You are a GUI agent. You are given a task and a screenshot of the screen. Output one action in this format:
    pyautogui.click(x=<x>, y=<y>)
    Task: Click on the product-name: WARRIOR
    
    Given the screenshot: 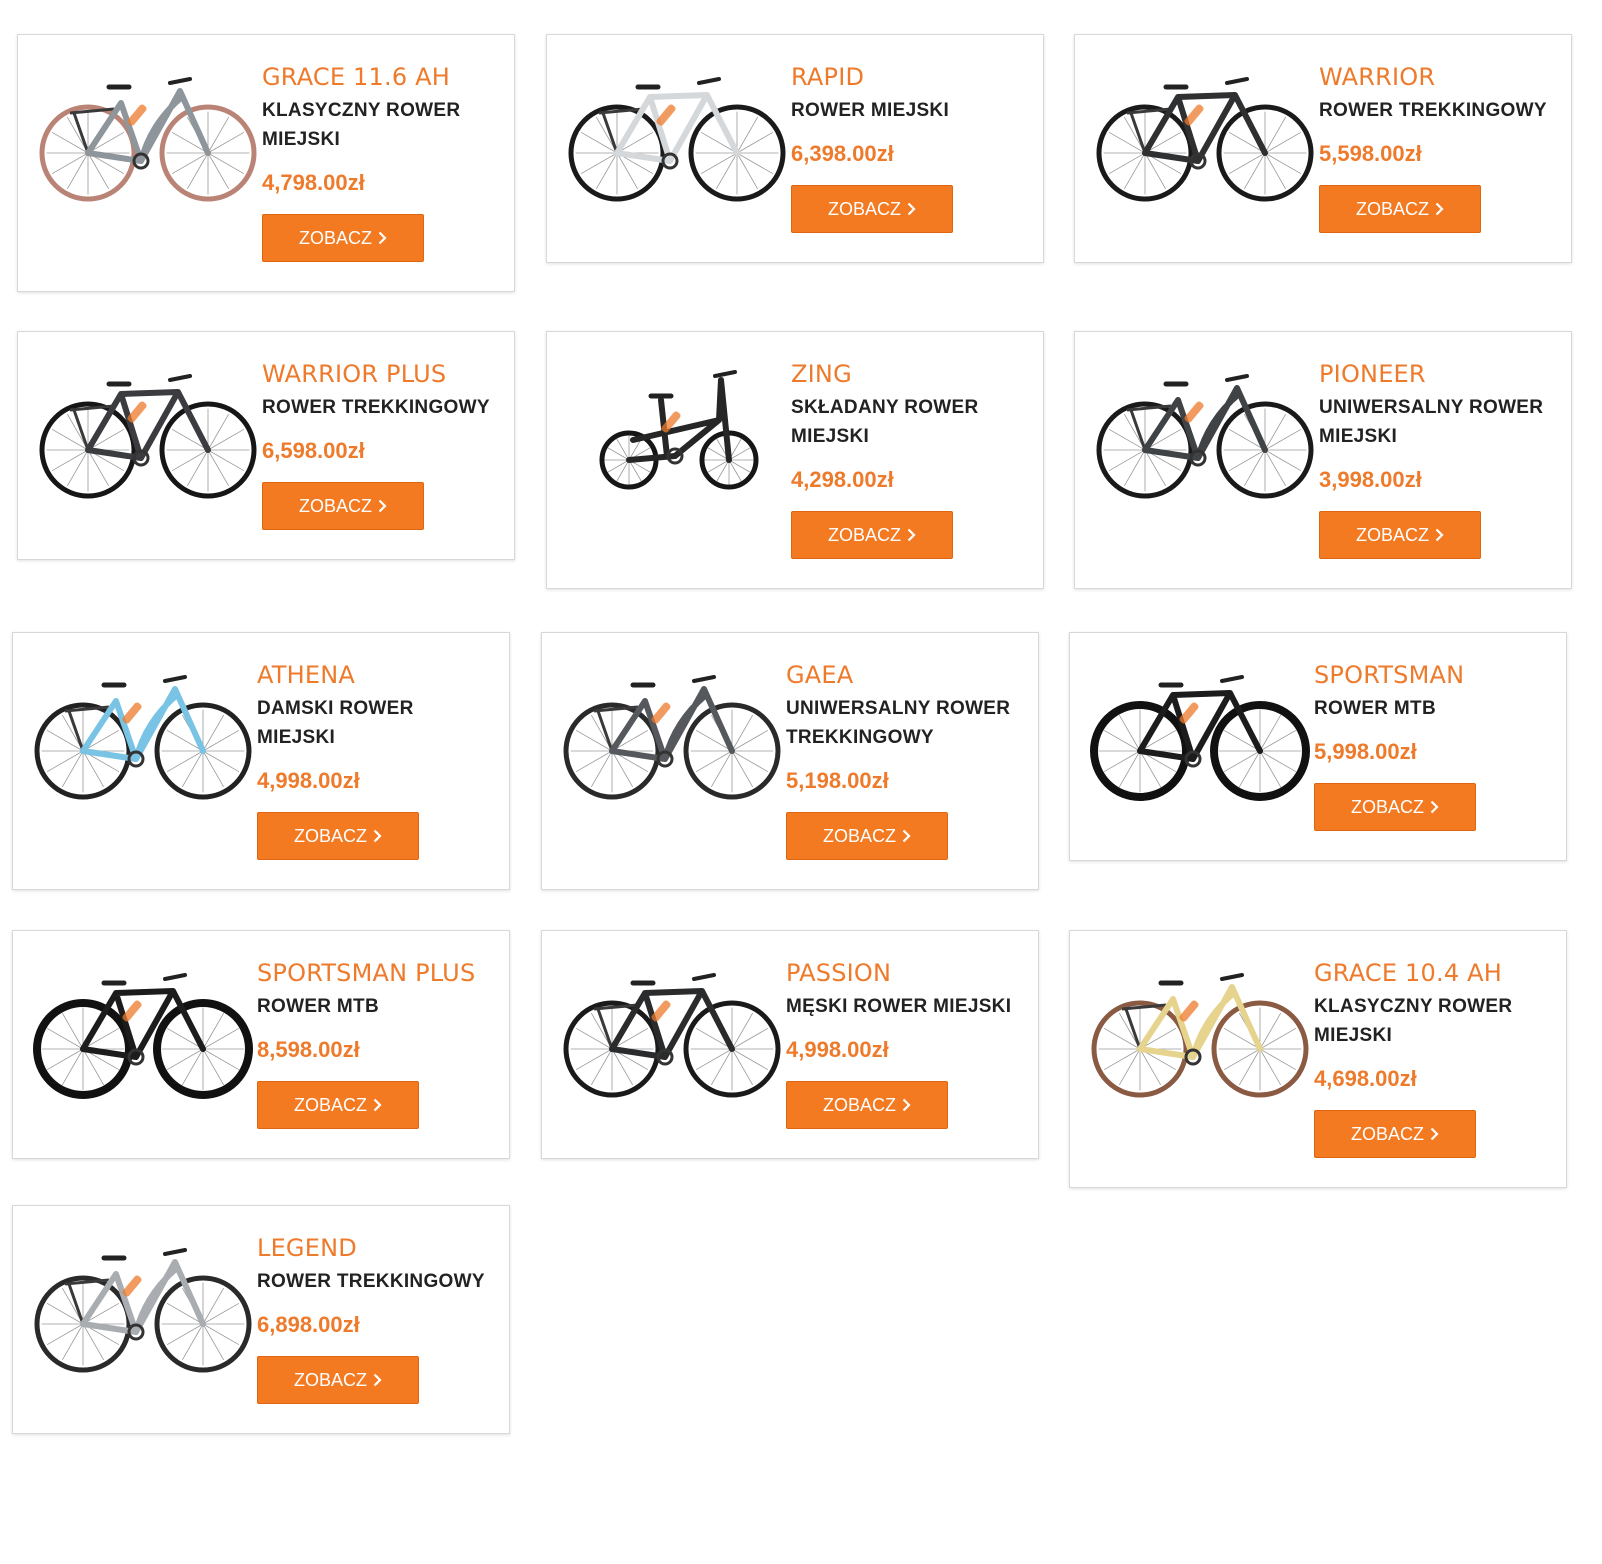 What is the action you would take?
    pyautogui.click(x=1439, y=77)
    